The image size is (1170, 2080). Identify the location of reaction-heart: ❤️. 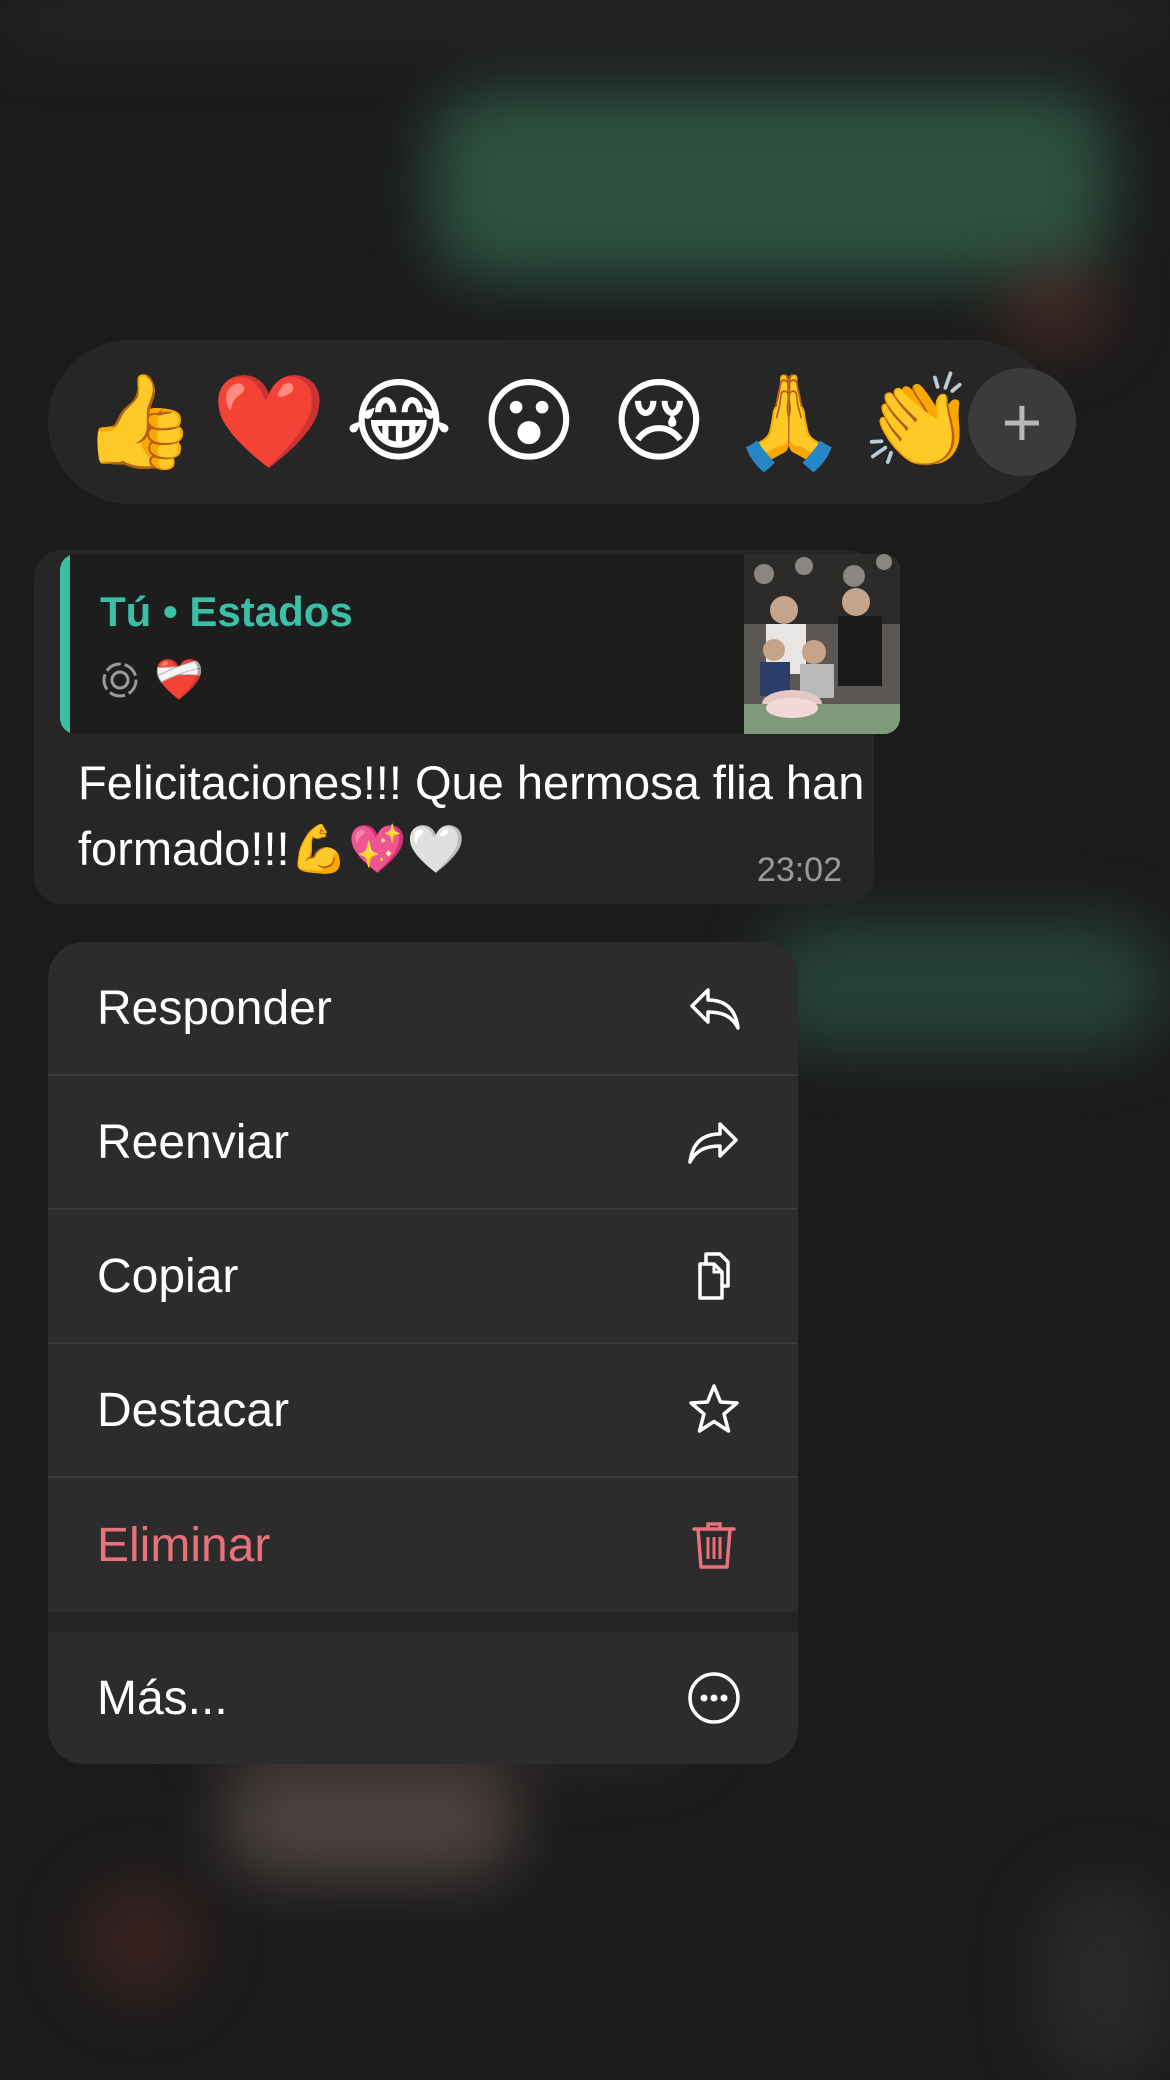
(269, 422).